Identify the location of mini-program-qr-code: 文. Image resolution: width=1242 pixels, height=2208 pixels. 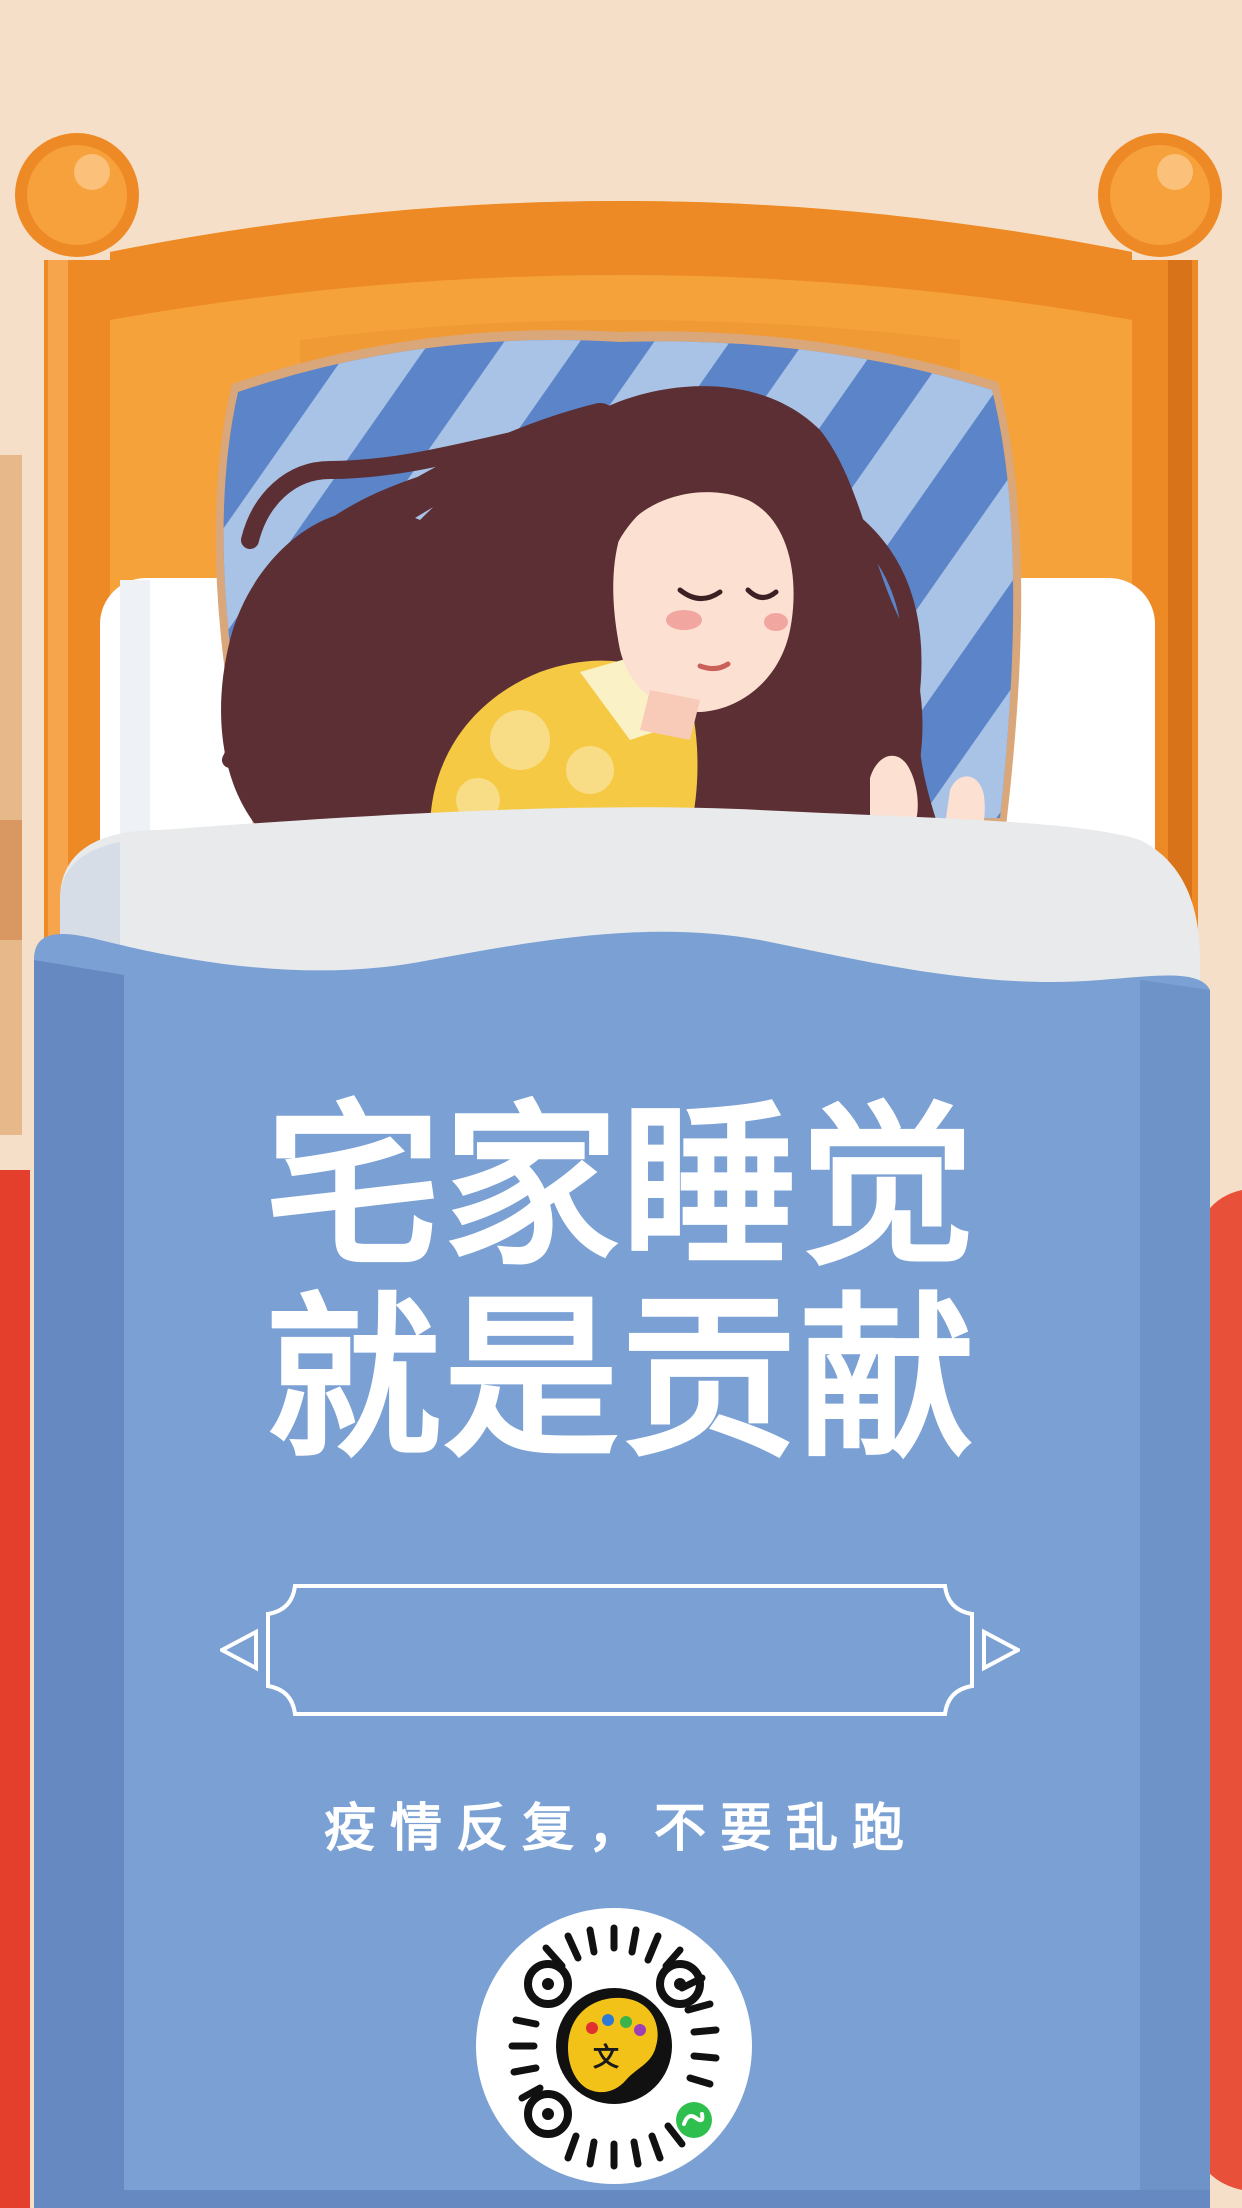
(614, 2046).